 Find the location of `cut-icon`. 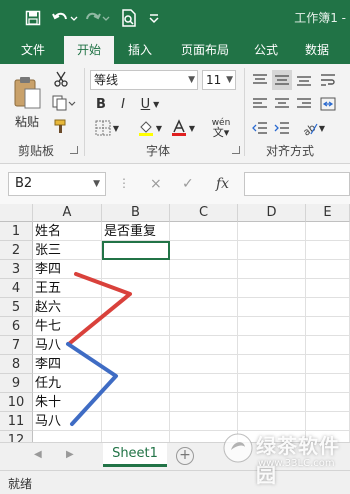

cut-icon is located at coordinates (61, 79).